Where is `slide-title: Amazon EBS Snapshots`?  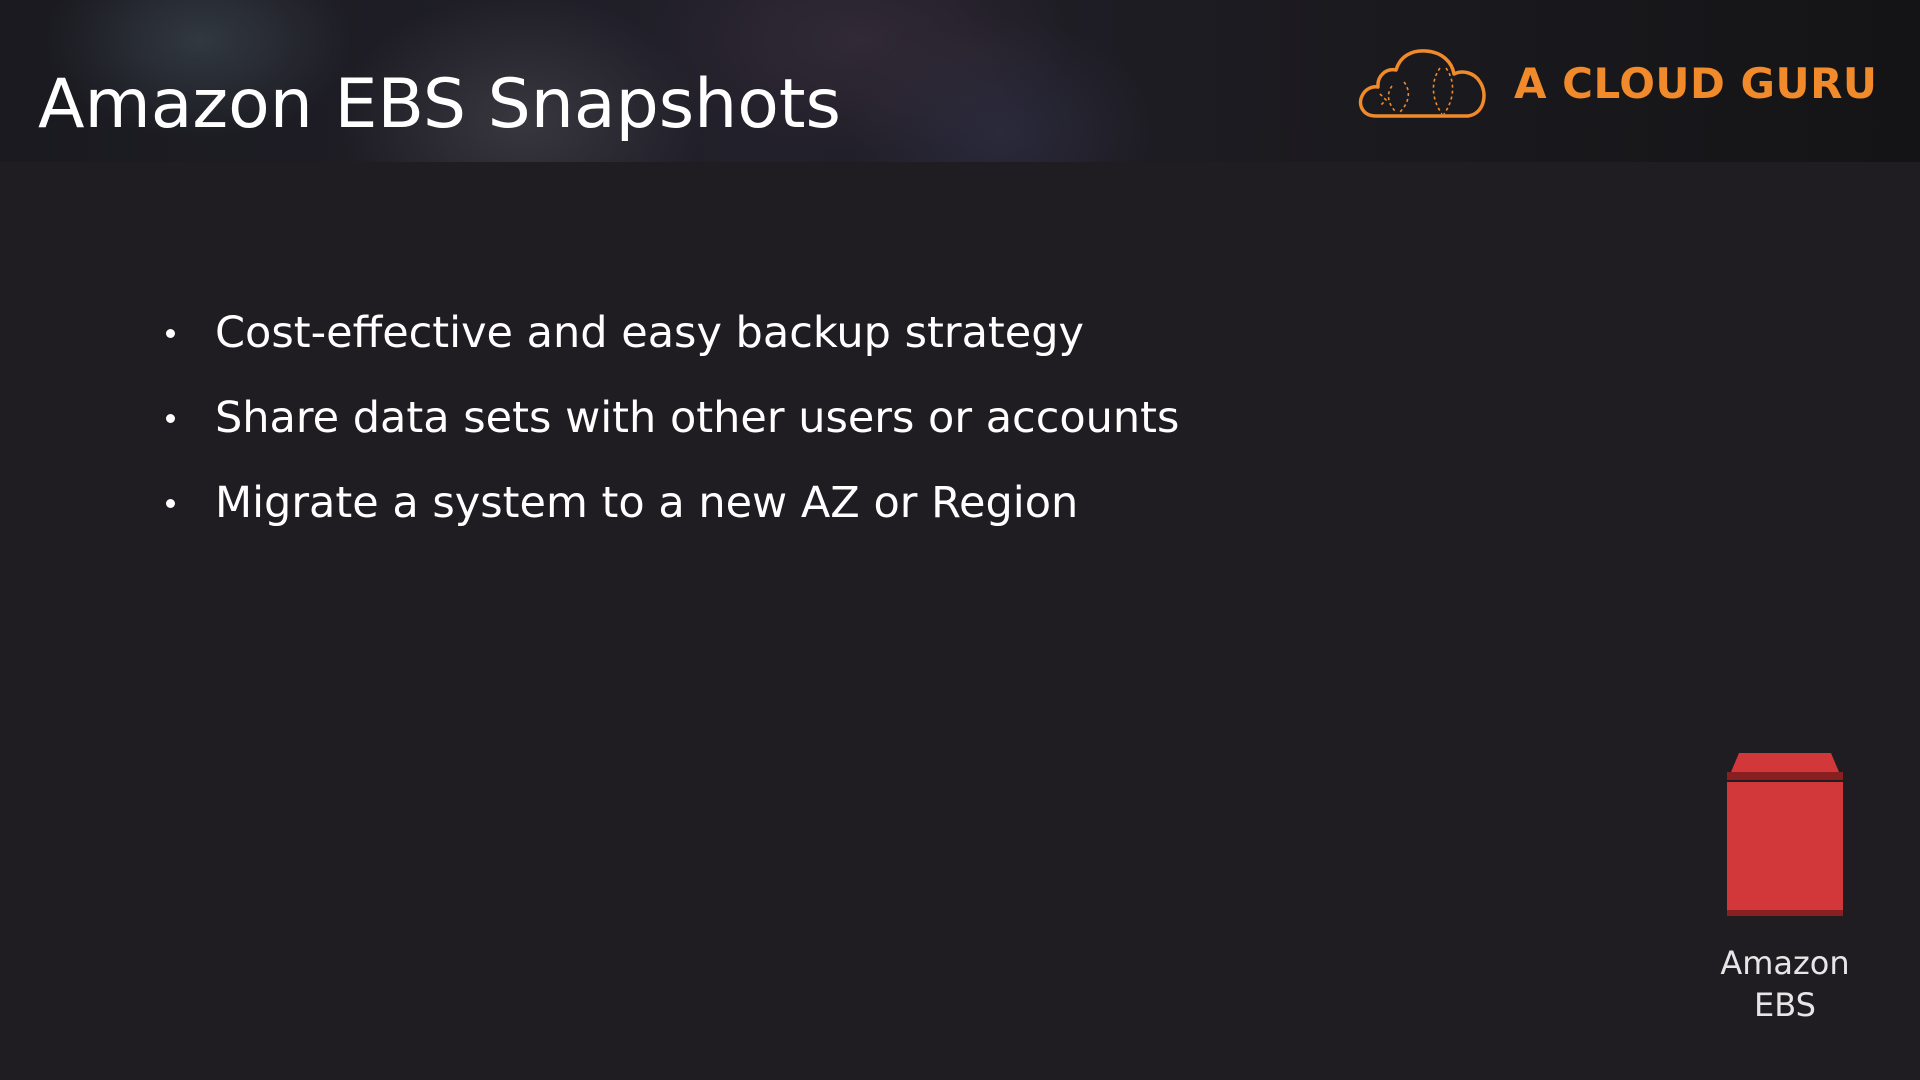 slide-title: Amazon EBS Snapshots is located at coordinates (439, 104).